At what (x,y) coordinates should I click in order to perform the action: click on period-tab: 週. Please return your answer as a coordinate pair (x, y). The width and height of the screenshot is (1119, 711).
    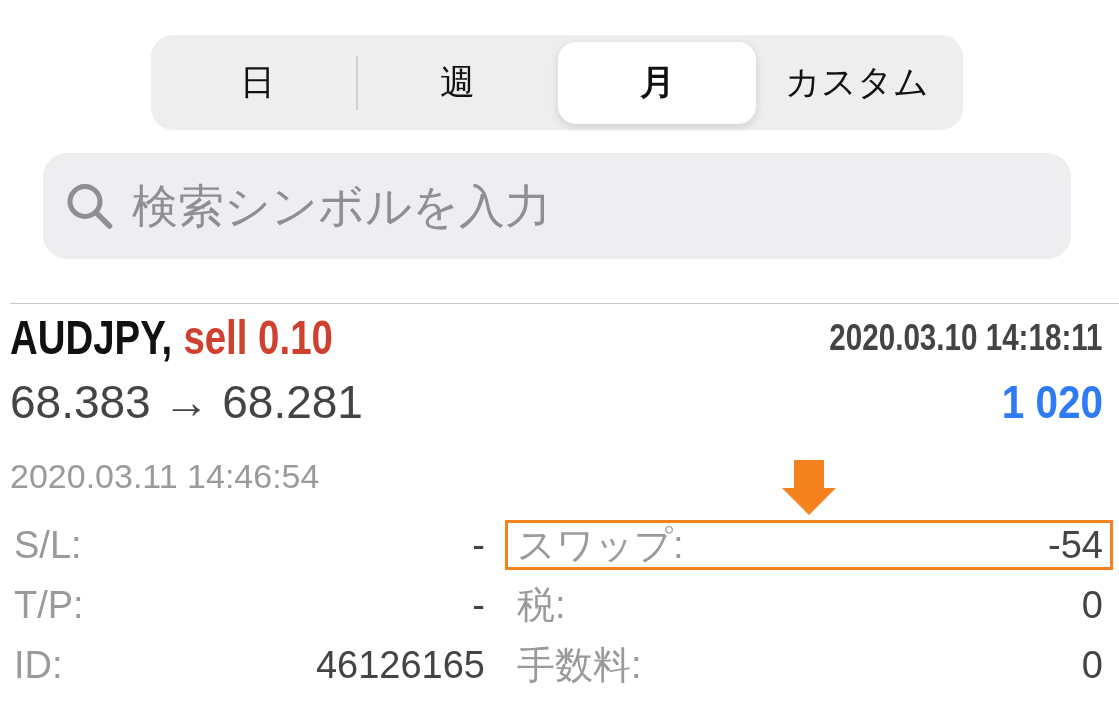
    Looking at the image, I should click on (457, 82).